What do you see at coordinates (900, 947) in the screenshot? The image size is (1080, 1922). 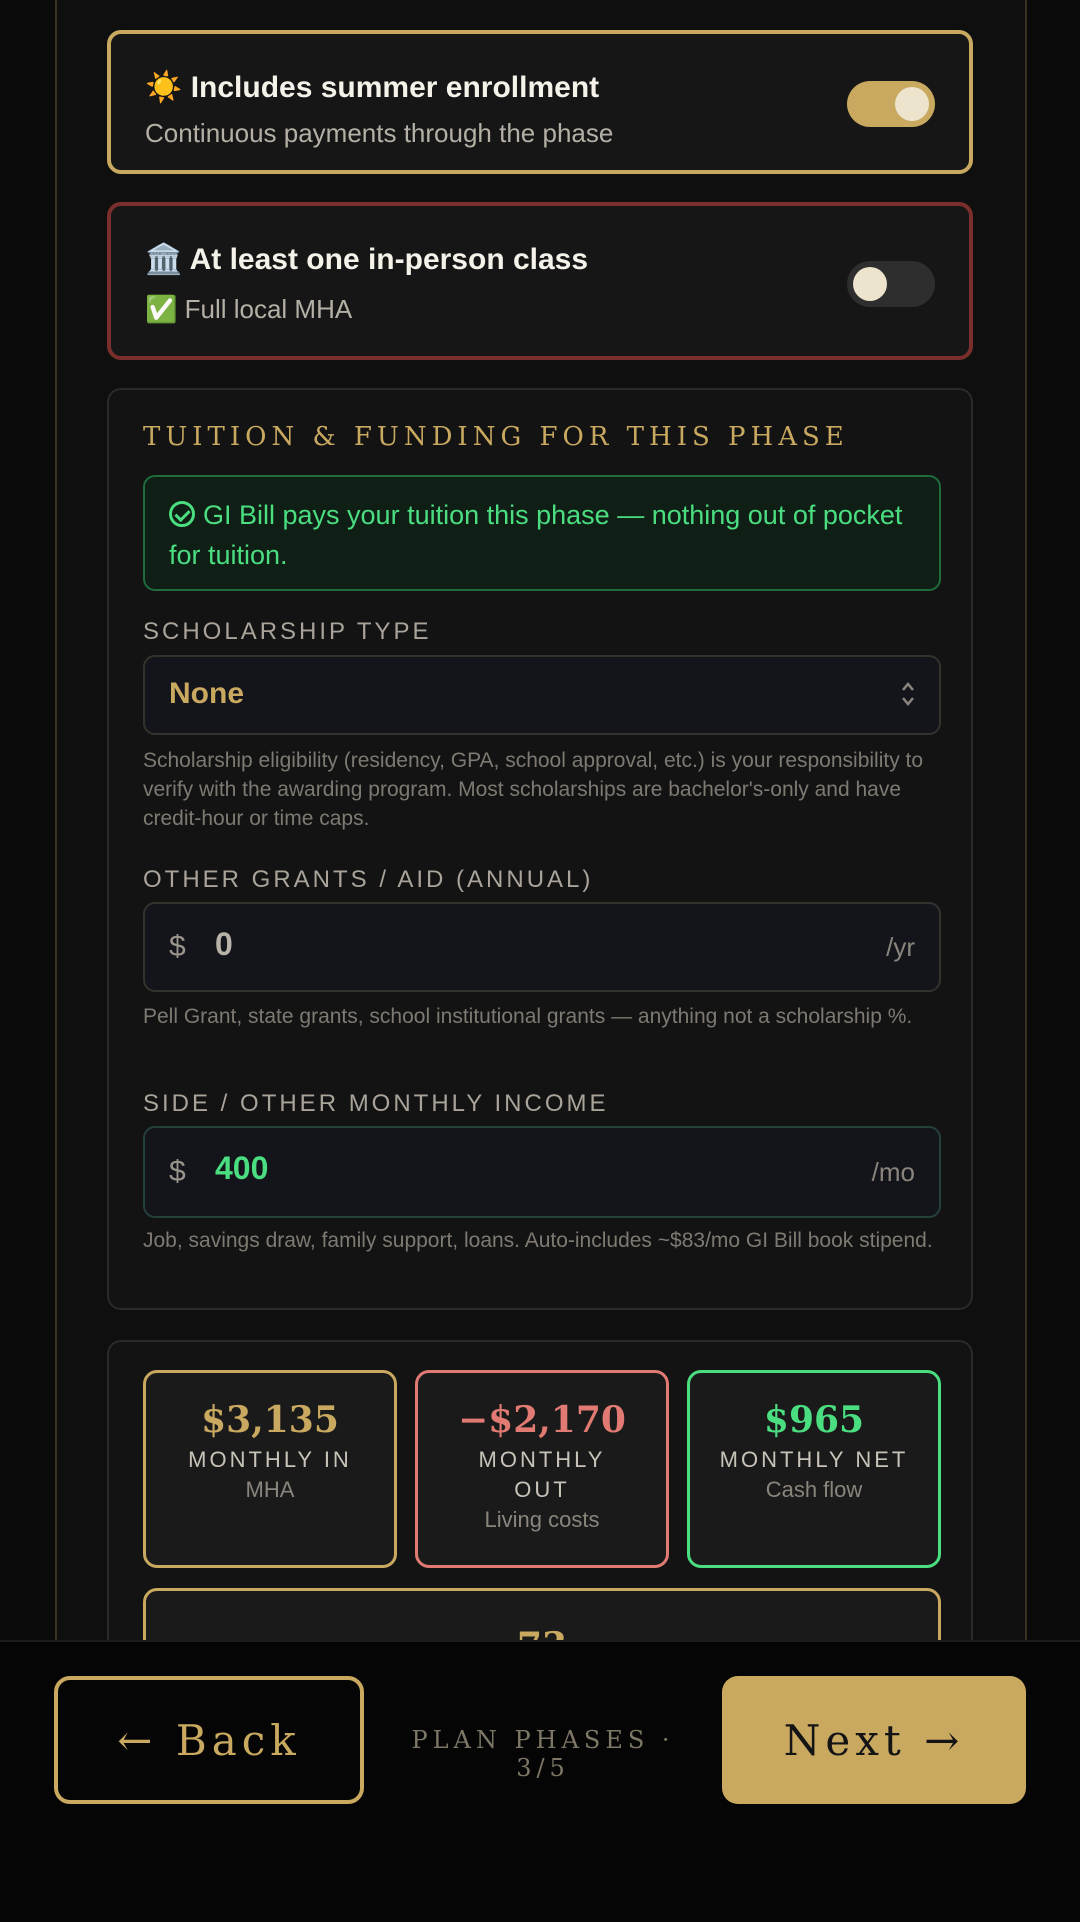 I see `grants-suffix: /yr` at bounding box center [900, 947].